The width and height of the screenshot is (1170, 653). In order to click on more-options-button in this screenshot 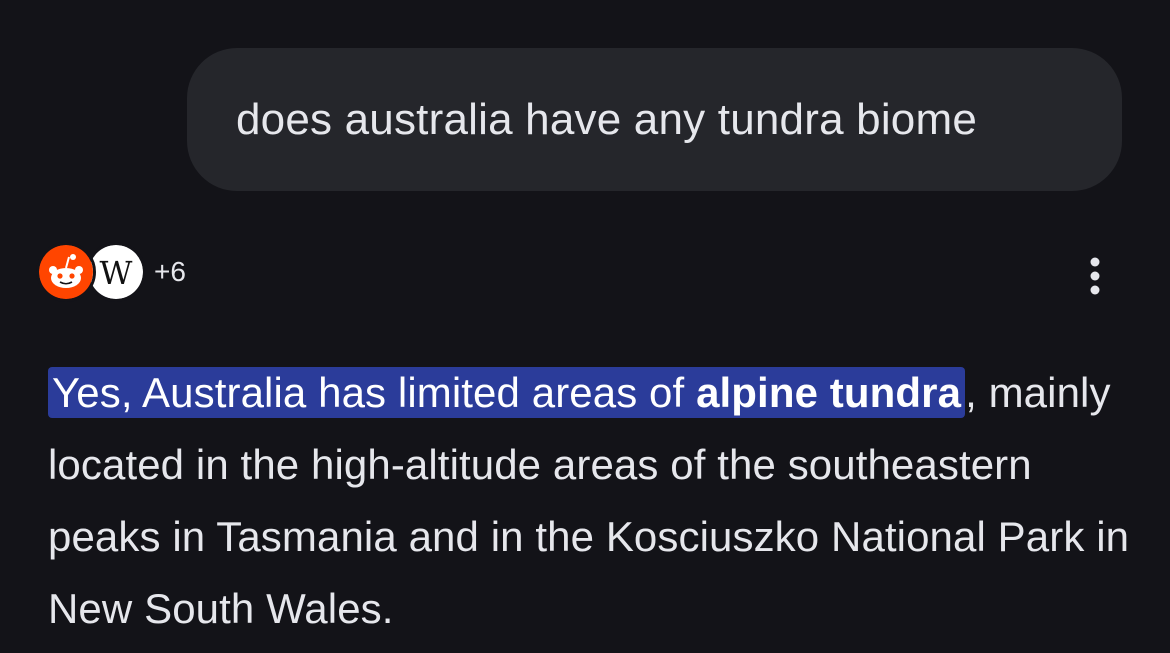, I will do `click(1095, 276)`.